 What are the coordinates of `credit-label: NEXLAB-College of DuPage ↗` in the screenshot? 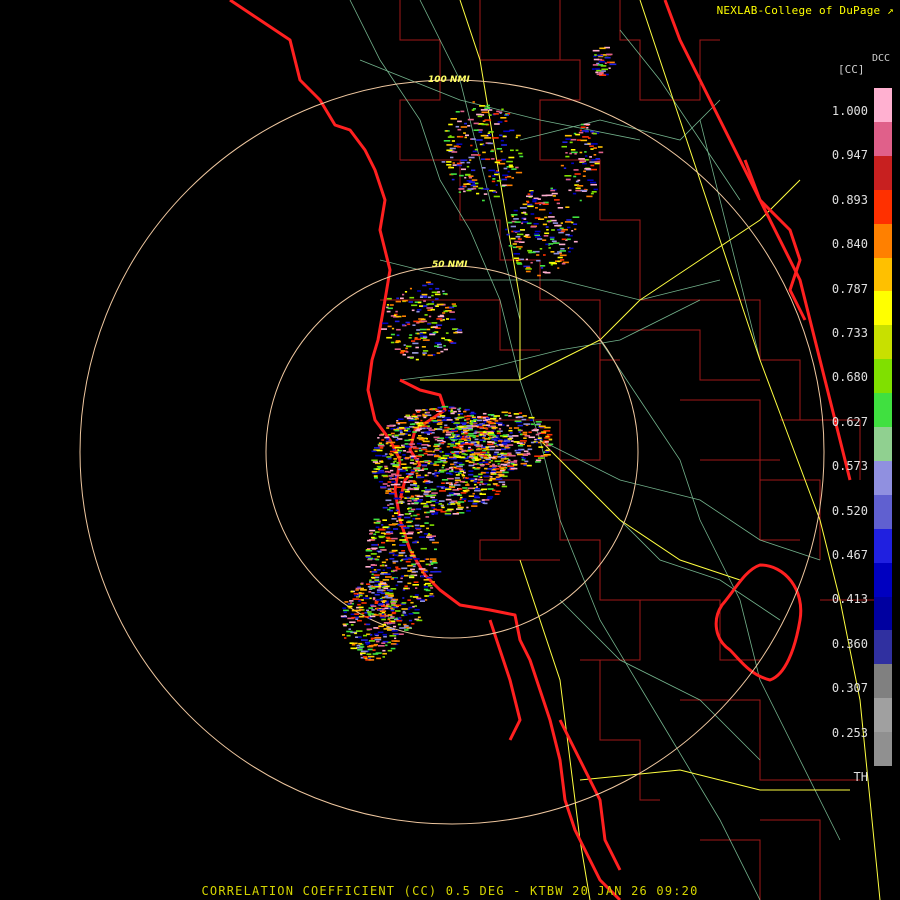 It's located at (805, 10).